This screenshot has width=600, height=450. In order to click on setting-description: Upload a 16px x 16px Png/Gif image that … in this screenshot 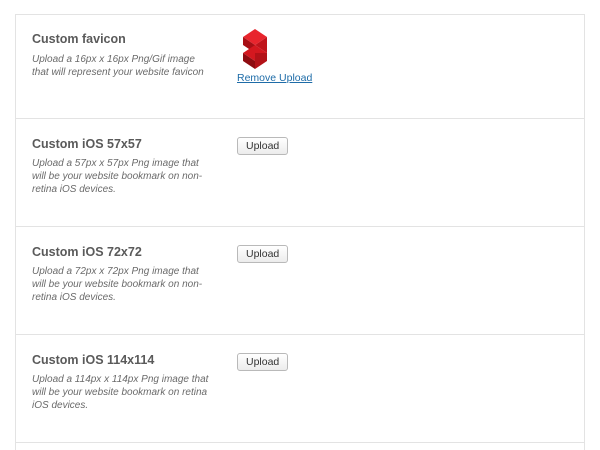, I will do `click(118, 66)`.